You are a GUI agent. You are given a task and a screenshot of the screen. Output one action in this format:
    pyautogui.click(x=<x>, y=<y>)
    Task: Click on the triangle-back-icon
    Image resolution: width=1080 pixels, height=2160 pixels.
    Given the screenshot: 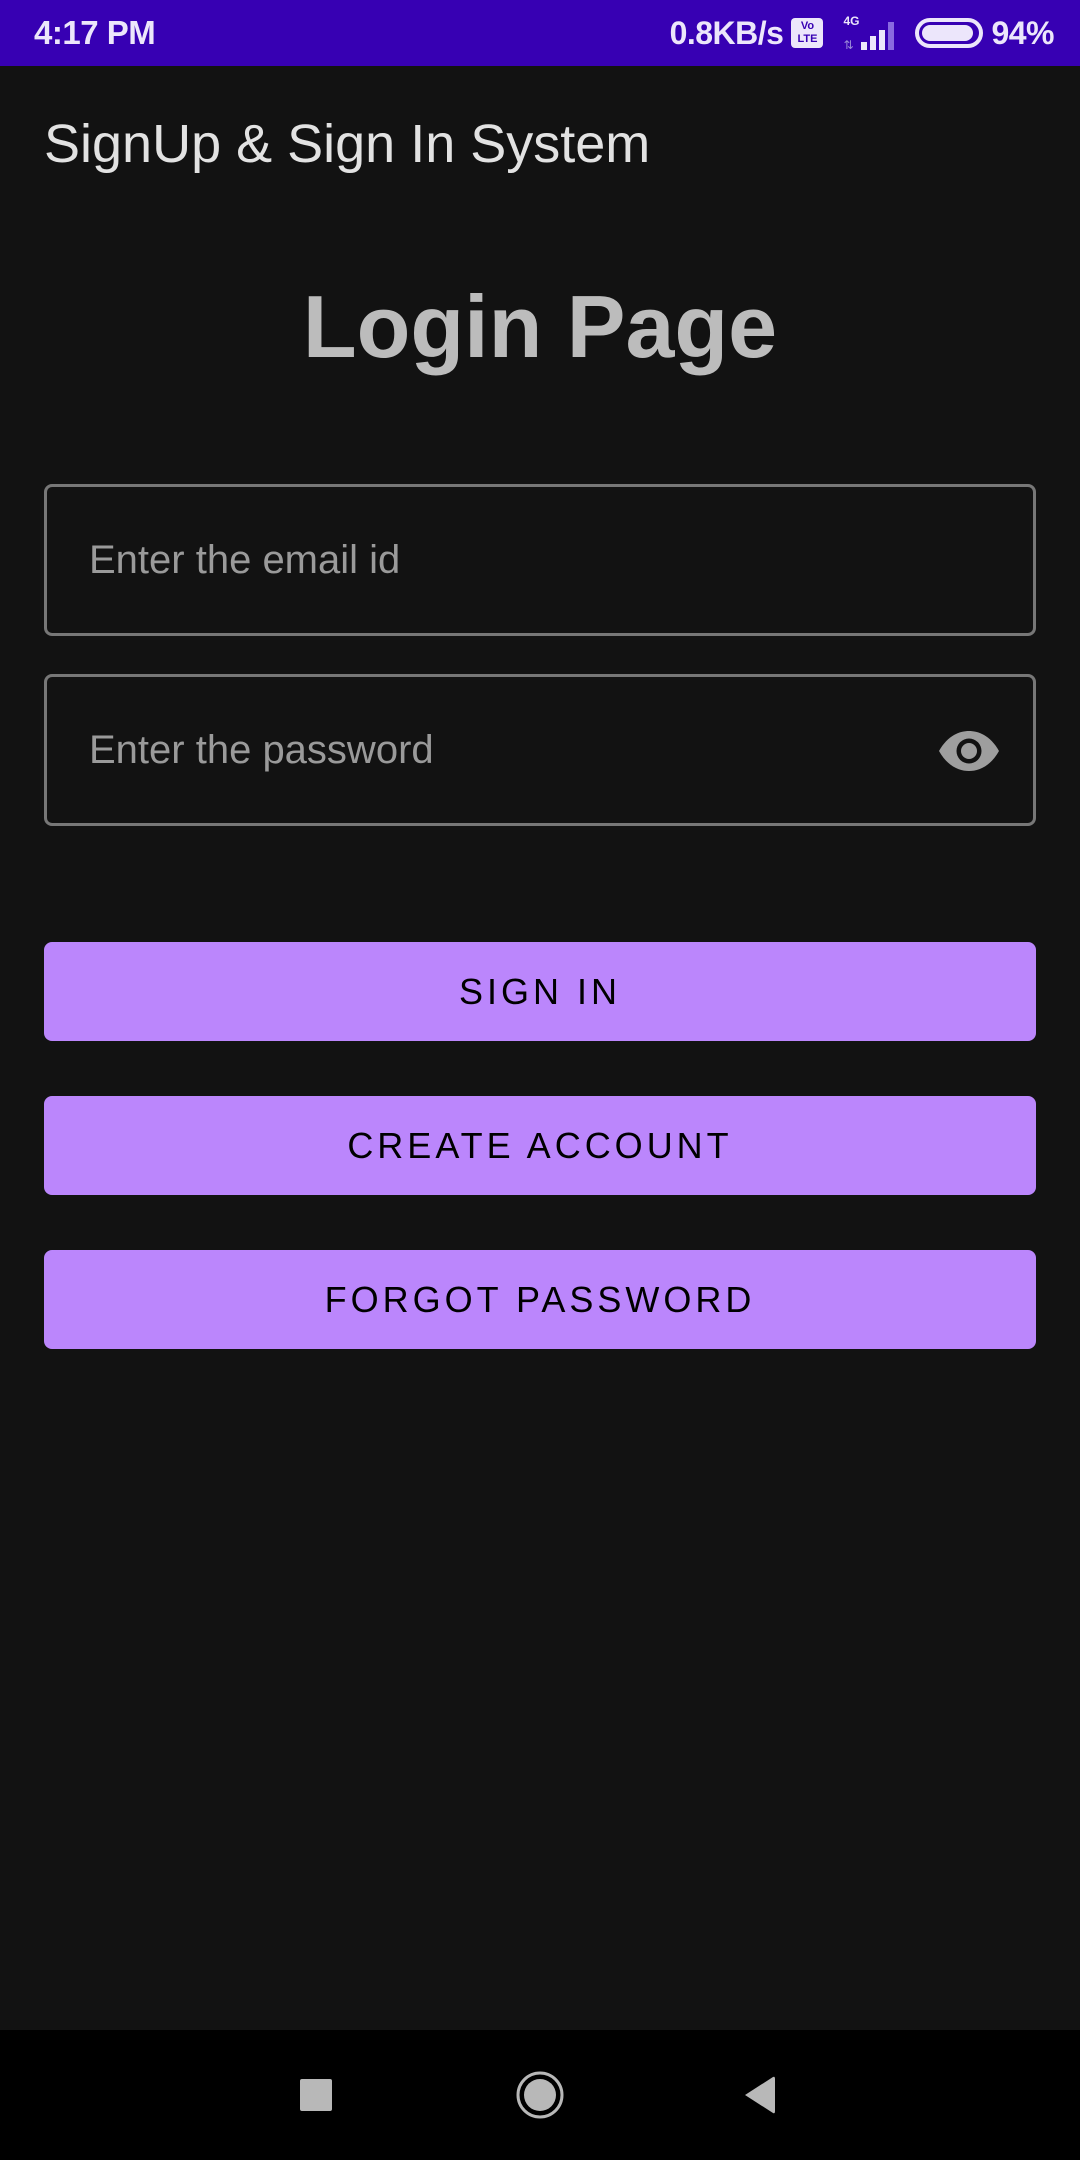 What is the action you would take?
    pyautogui.click(x=760, y=2095)
    